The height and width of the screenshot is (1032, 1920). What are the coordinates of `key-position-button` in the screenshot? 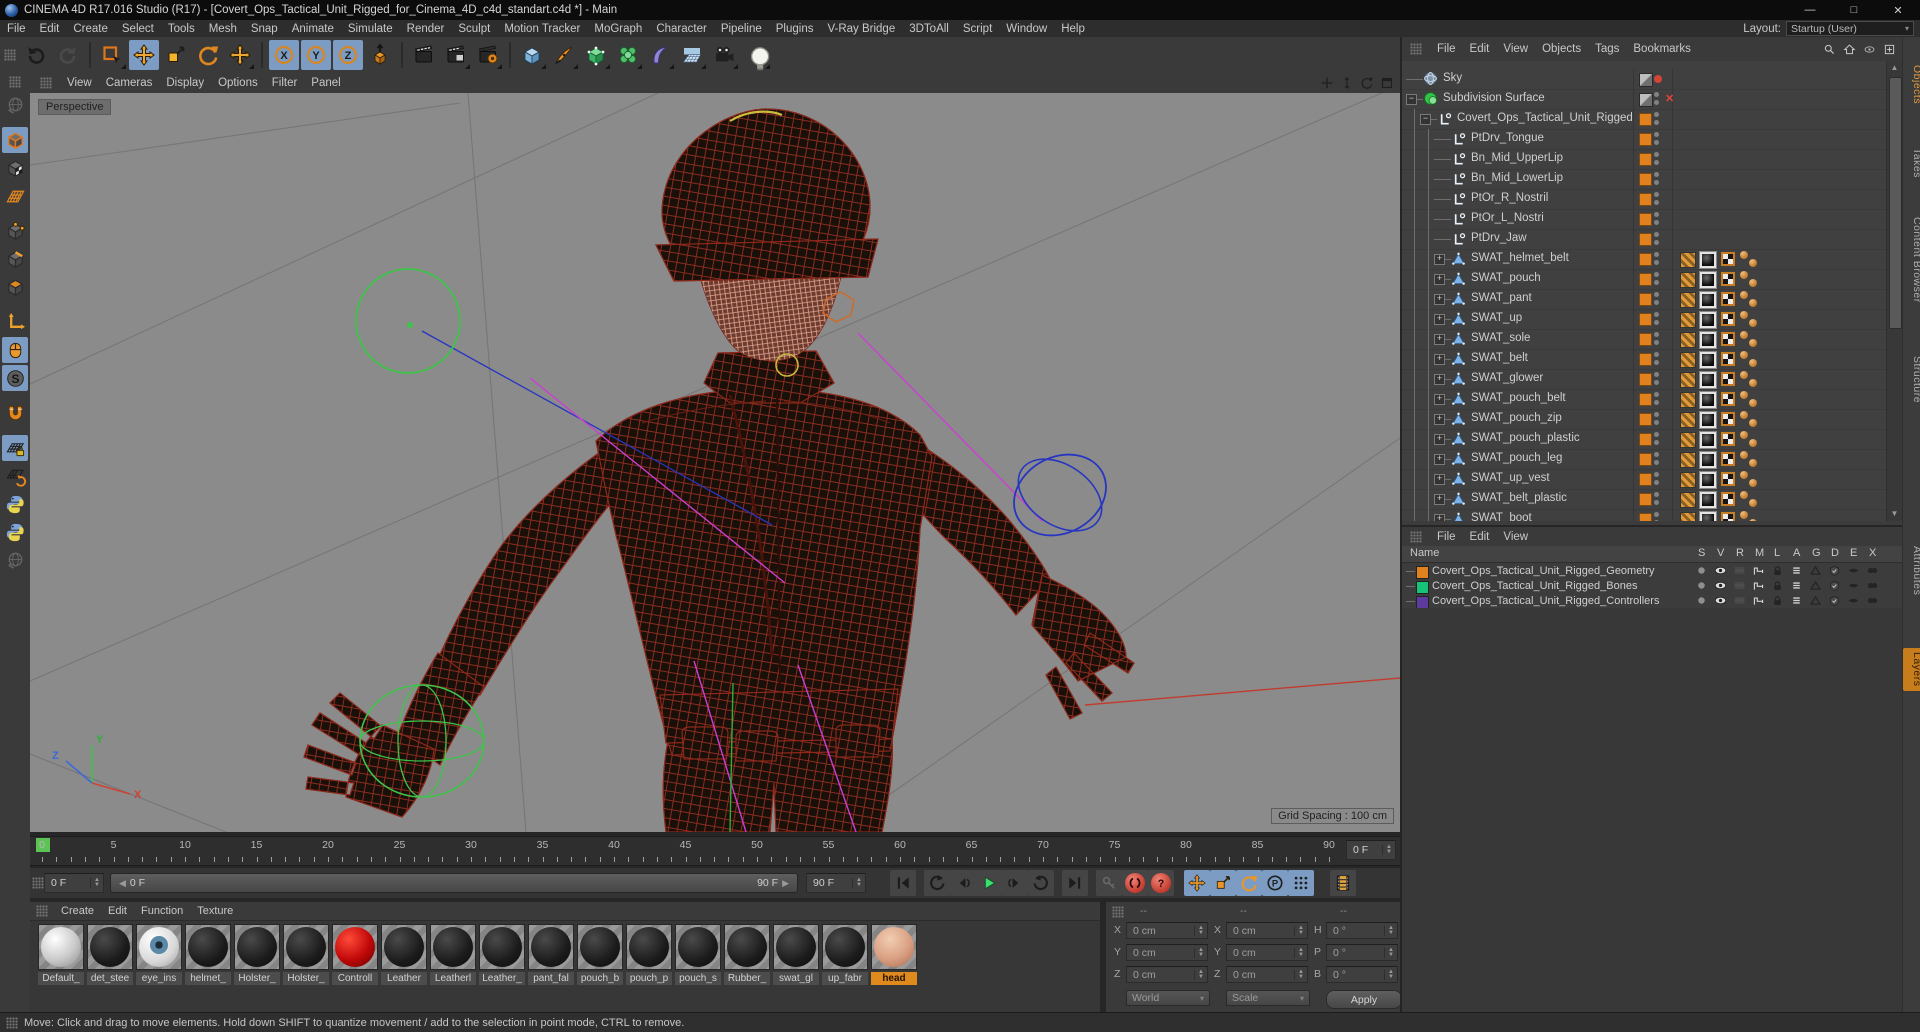 It's located at (1197, 883).